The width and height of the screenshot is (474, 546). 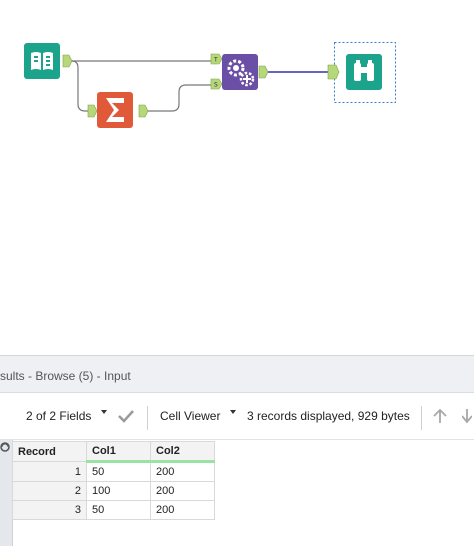 What do you see at coordinates (333, 72) in the screenshot?
I see `browse-input-anchor` at bounding box center [333, 72].